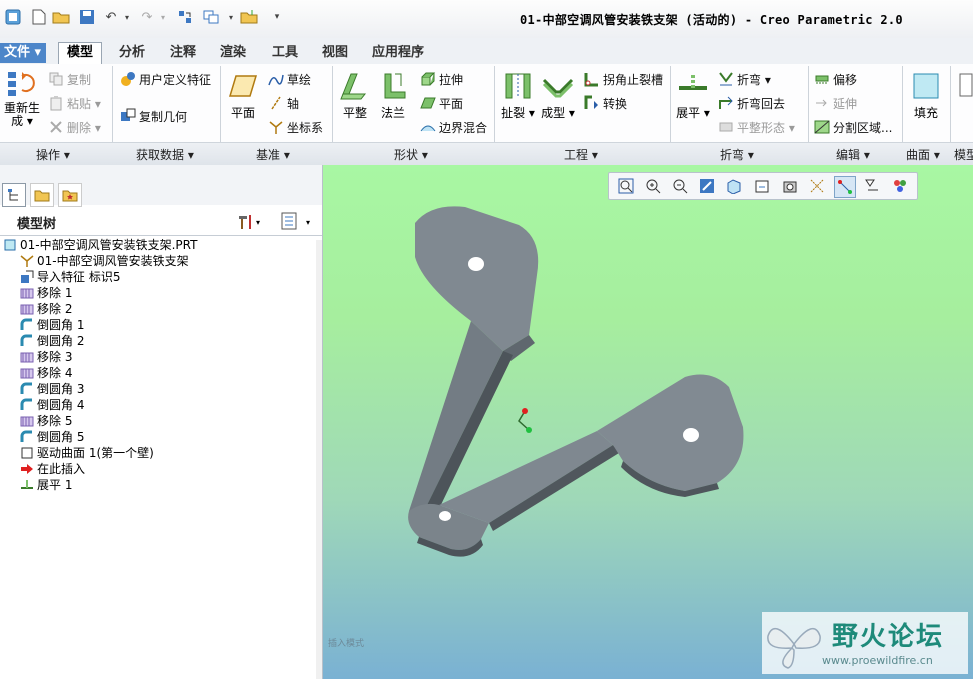 This screenshot has height=679, width=973. What do you see at coordinates (52, 325) in the screenshot?
I see `tree-item: 倒圆角 1` at bounding box center [52, 325].